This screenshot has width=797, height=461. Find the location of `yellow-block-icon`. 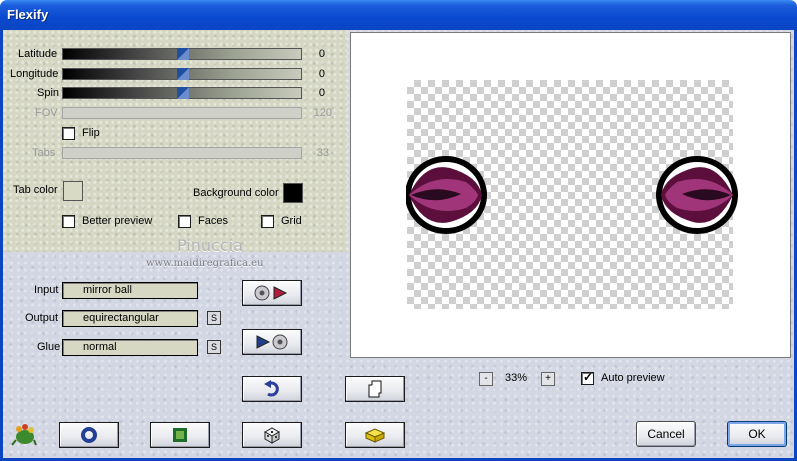

yellow-block-icon is located at coordinates (375, 435).